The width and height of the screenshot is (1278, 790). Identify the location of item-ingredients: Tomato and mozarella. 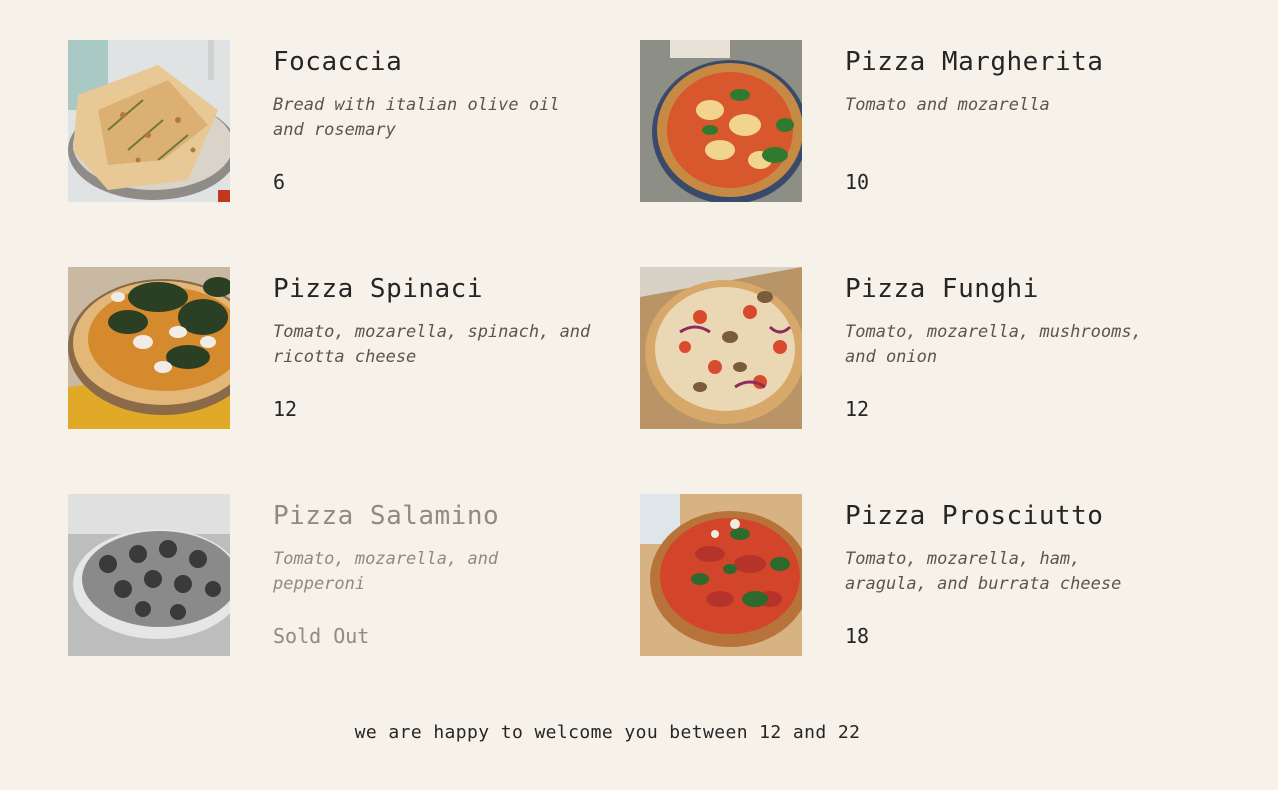
(947, 105).